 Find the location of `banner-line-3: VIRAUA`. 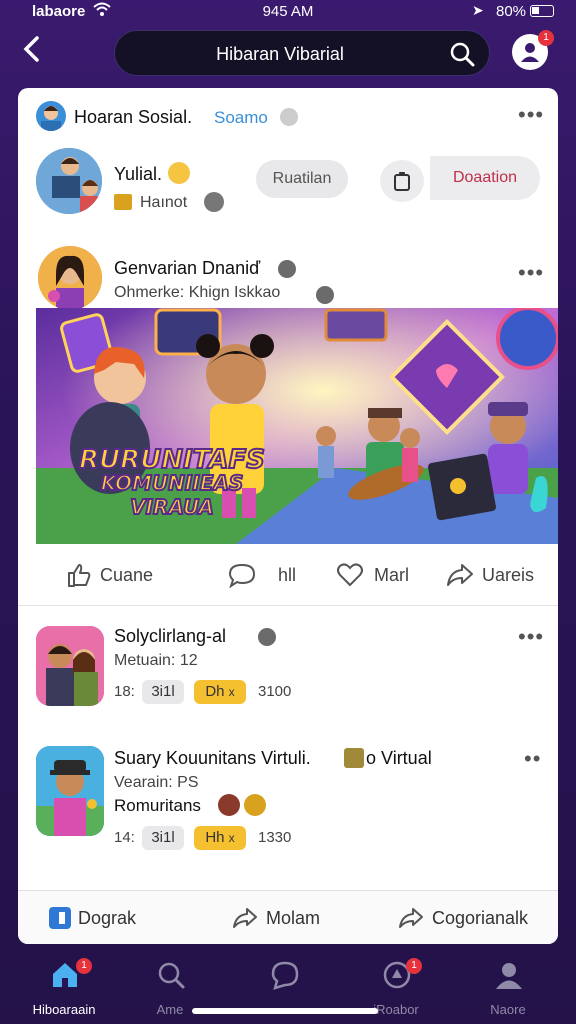

banner-line-3: VIRAUA is located at coordinates (172, 507).